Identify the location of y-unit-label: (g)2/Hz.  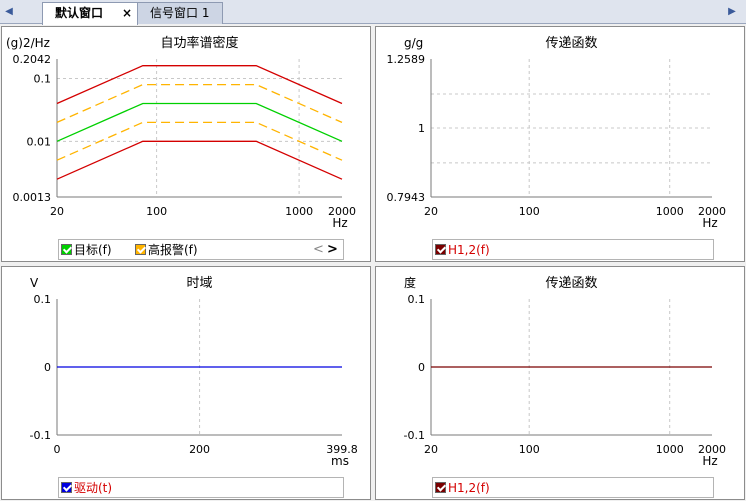
(28, 43).